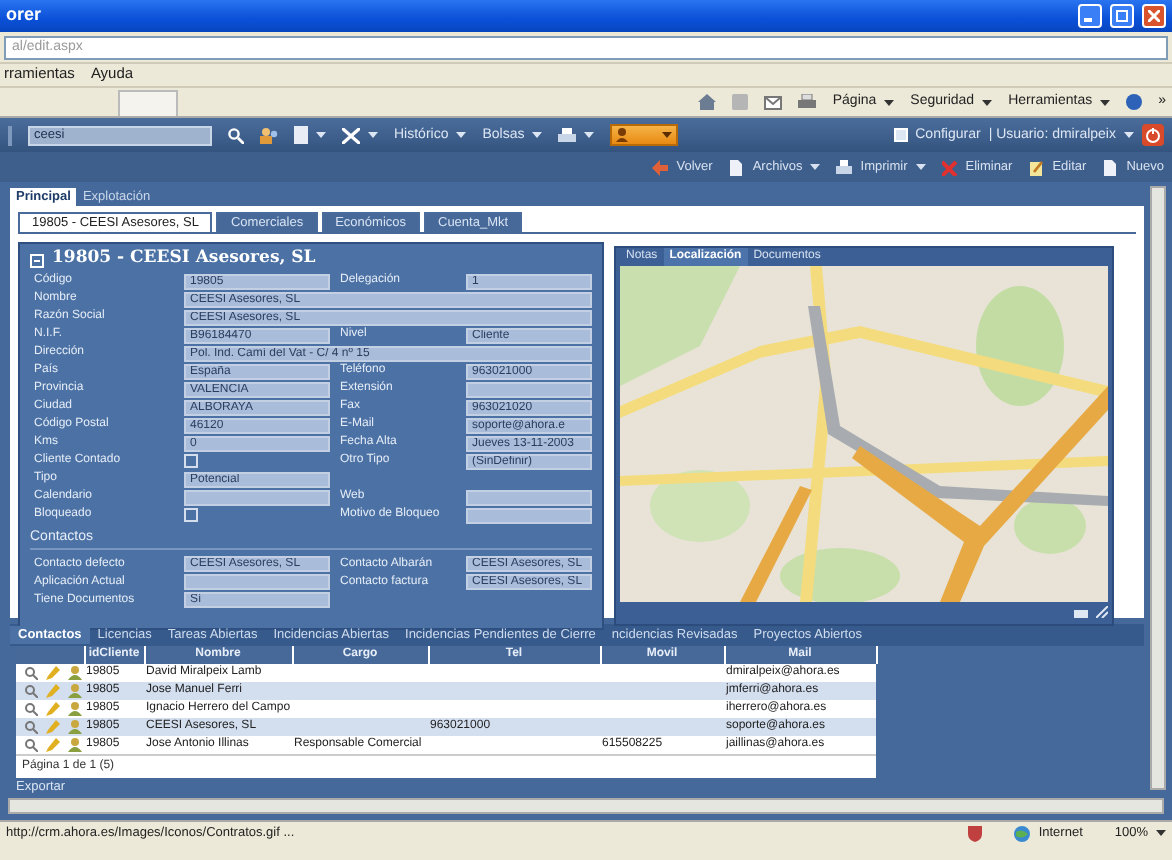 The image size is (1172, 860). Describe the element at coordinates (269, 135) in the screenshot. I see `people-icon` at that location.